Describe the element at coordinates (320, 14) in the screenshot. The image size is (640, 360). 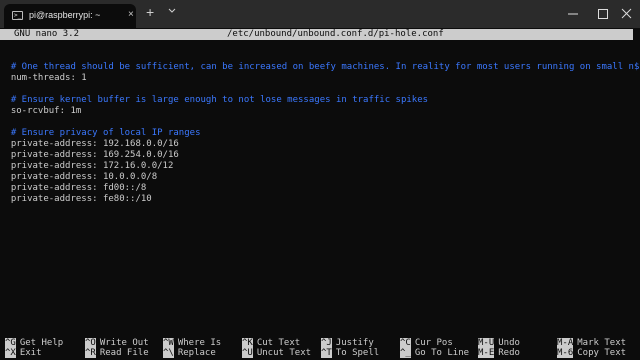
I see `window-titlebar: >_ pi@raspberrypi: ~ × +` at that location.